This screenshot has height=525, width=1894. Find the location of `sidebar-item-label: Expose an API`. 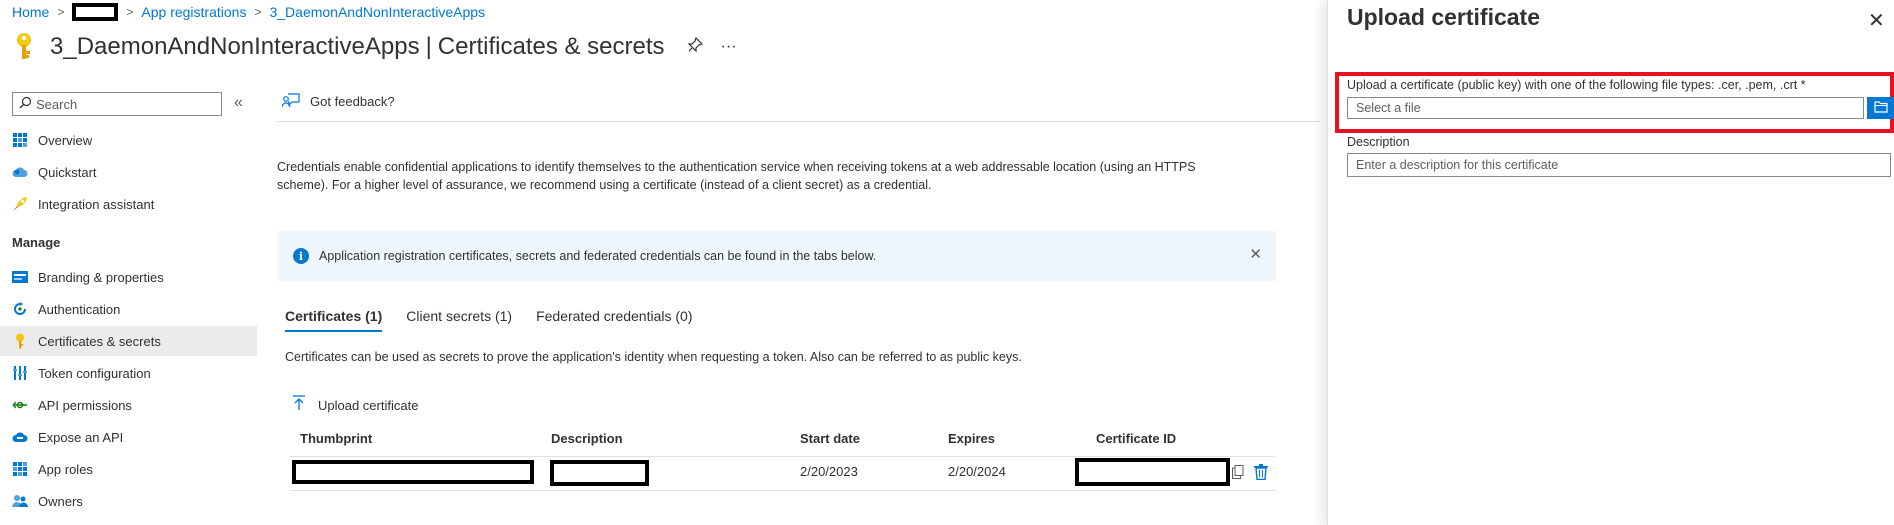

sidebar-item-label: Expose an API is located at coordinates (81, 437).